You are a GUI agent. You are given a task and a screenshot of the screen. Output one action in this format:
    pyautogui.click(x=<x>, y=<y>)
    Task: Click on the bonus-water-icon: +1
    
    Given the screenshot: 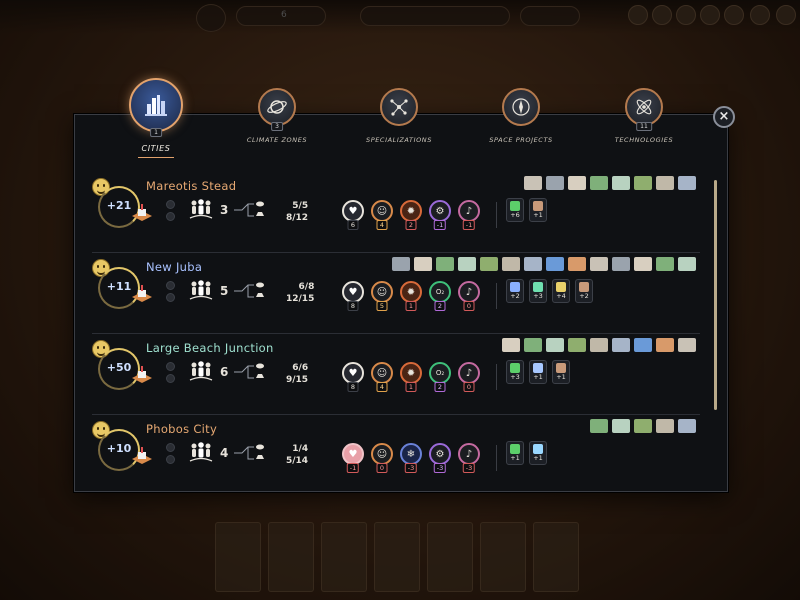 What is the action you would take?
    pyautogui.click(x=538, y=453)
    